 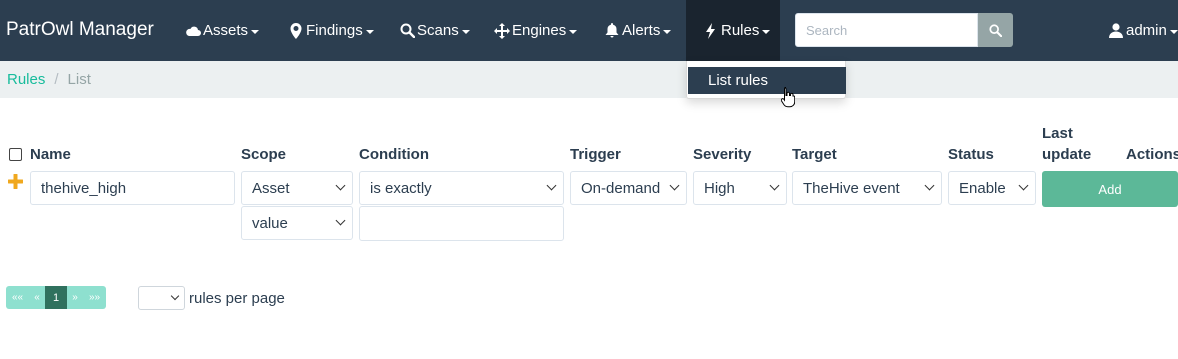 I want to click on nav-engines-label: Engines, so click(x=539, y=30).